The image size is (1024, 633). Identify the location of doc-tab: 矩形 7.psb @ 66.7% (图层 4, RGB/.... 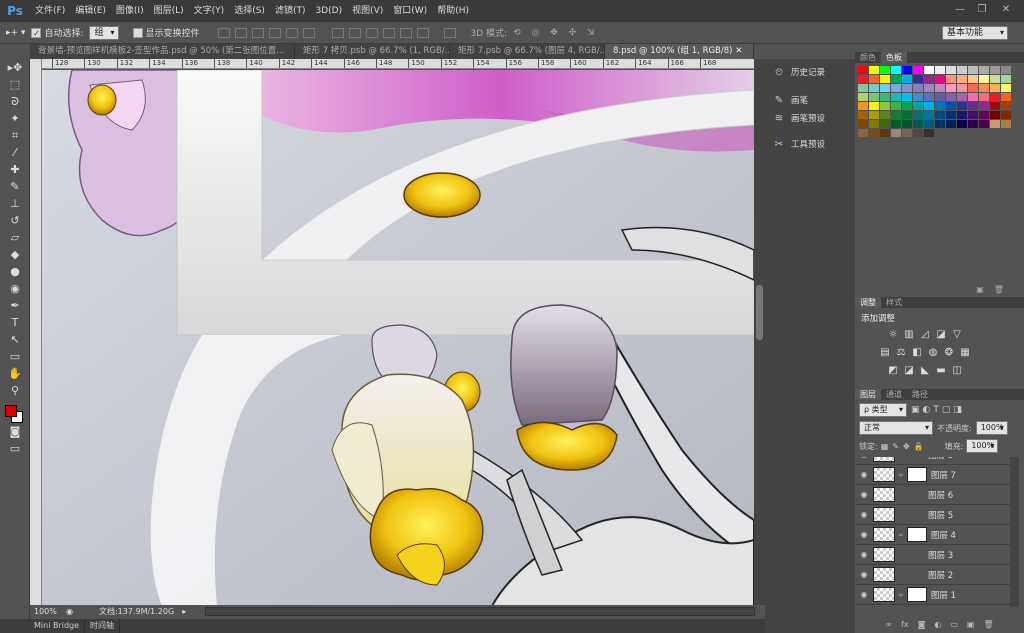
(527, 51).